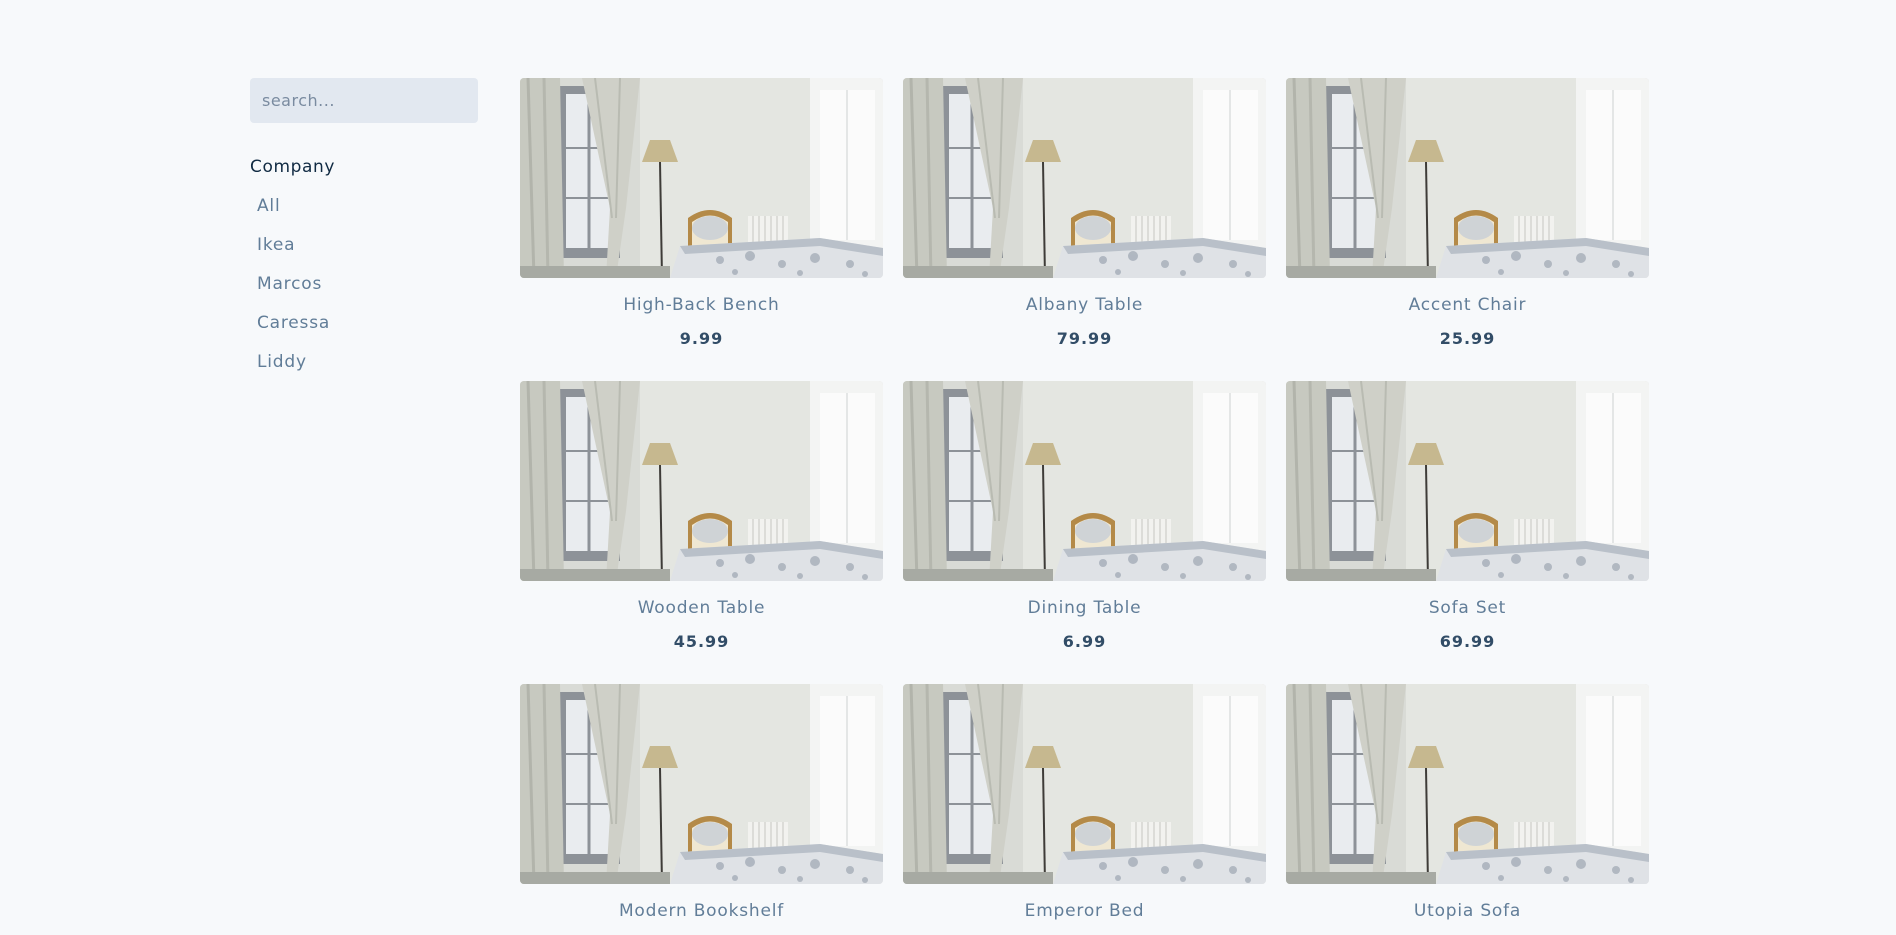  What do you see at coordinates (286, 284) in the screenshot?
I see `company-filter-marcos: Marcos` at bounding box center [286, 284].